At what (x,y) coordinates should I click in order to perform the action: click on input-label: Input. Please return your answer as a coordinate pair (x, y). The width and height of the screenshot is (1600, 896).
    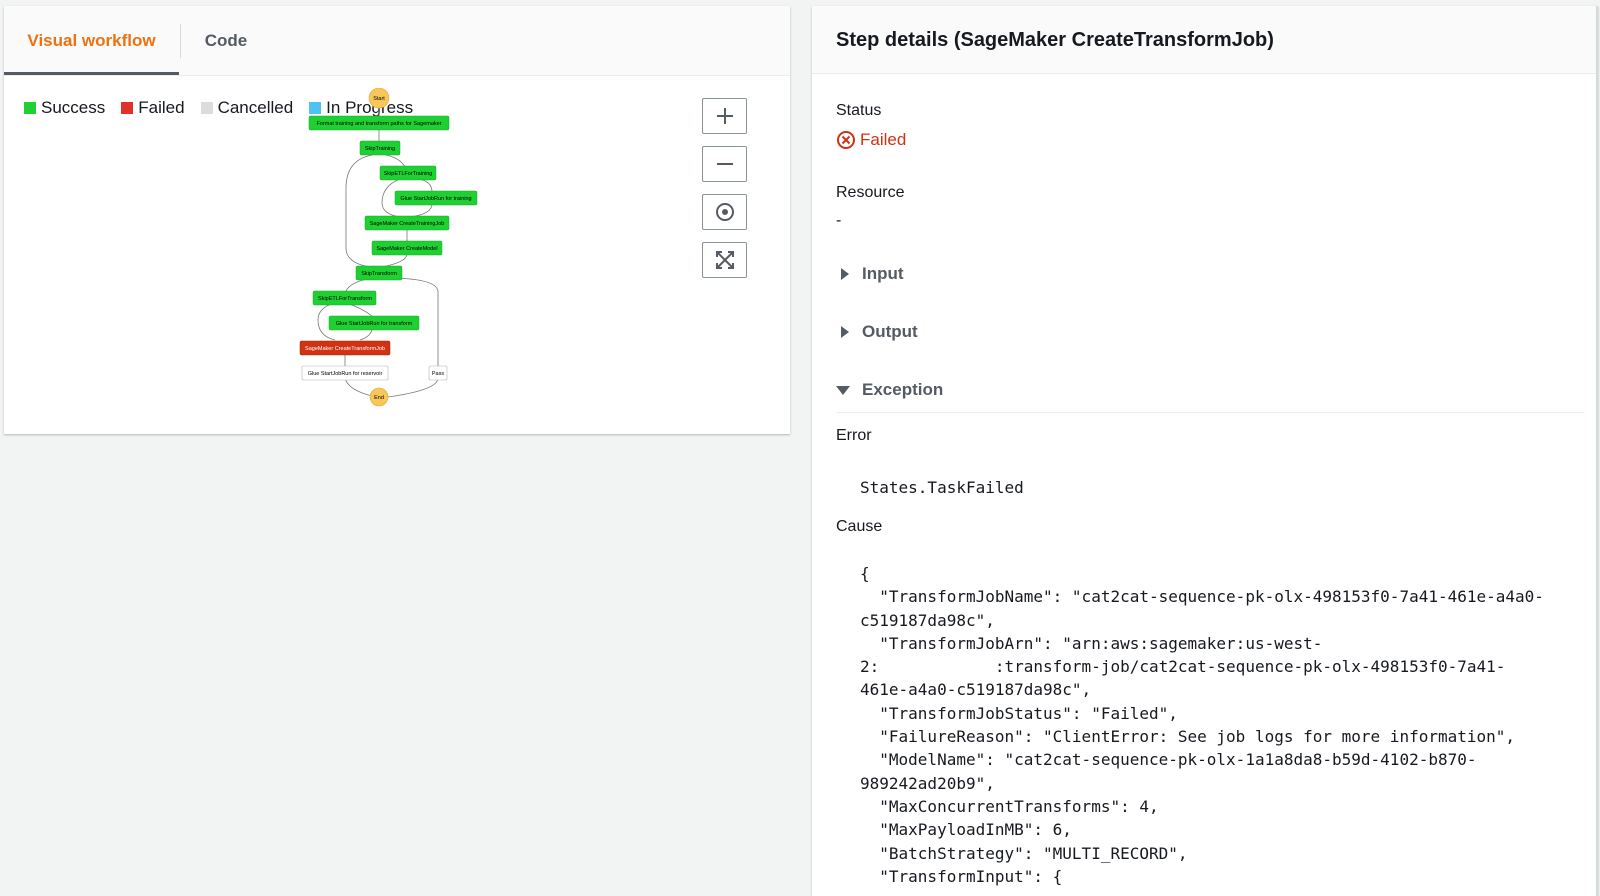
    Looking at the image, I should click on (883, 273).